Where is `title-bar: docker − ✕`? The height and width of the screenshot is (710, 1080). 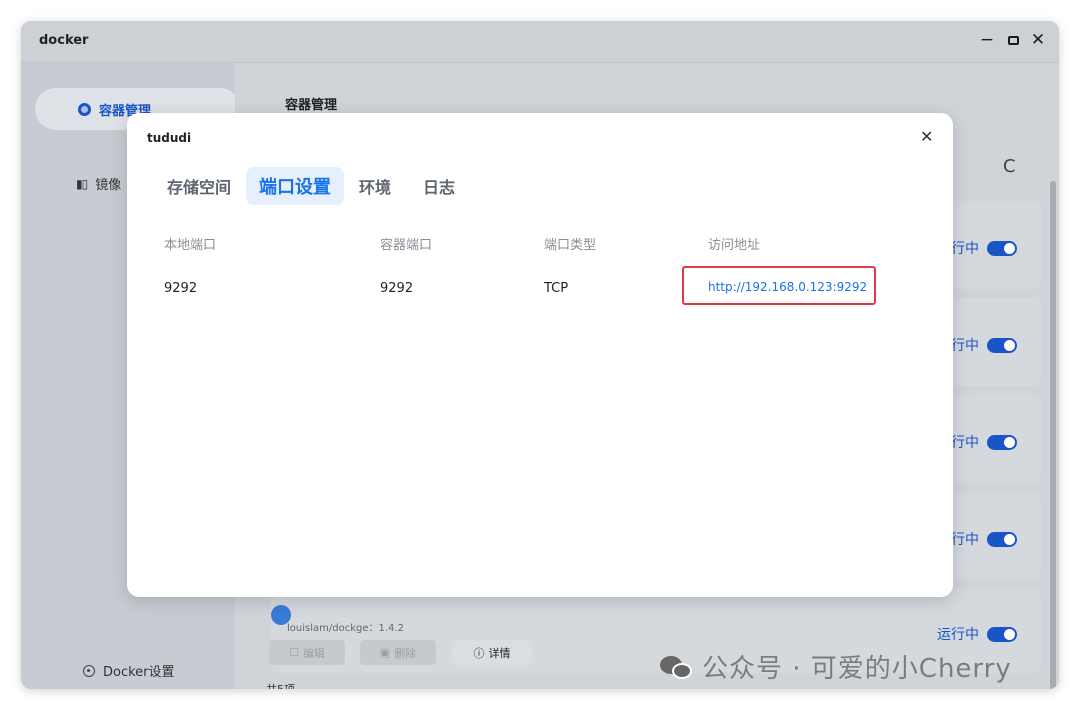 title-bar: docker − ✕ is located at coordinates (540, 42).